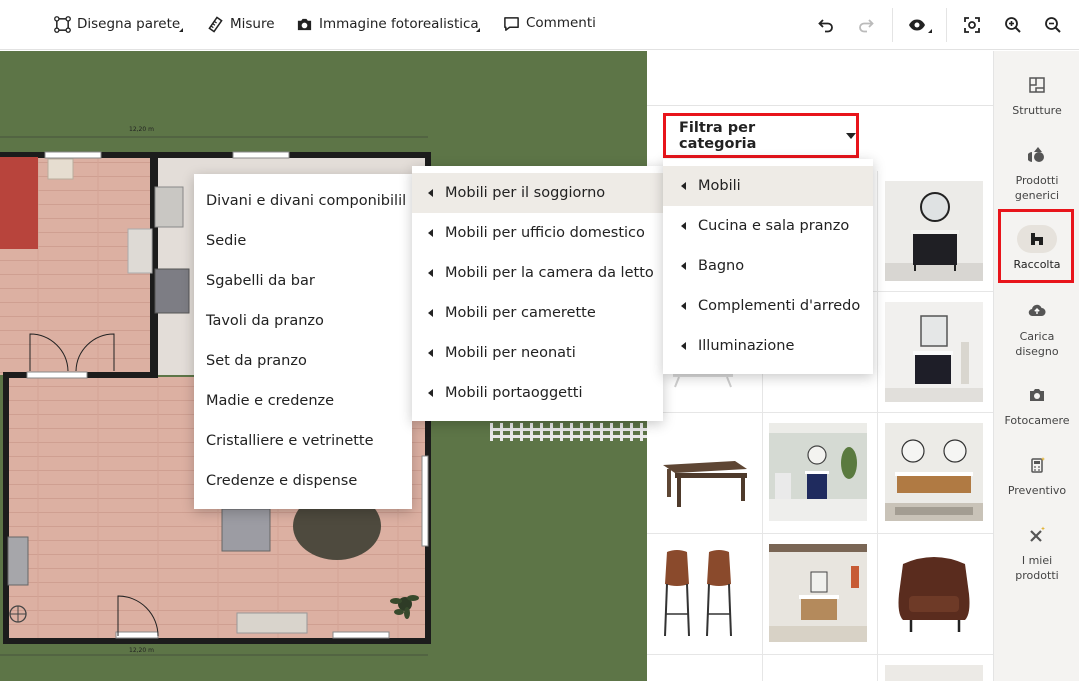  Describe the element at coordinates (303, 481) in the screenshot. I see `menu-item: Credenze e dispense` at that location.